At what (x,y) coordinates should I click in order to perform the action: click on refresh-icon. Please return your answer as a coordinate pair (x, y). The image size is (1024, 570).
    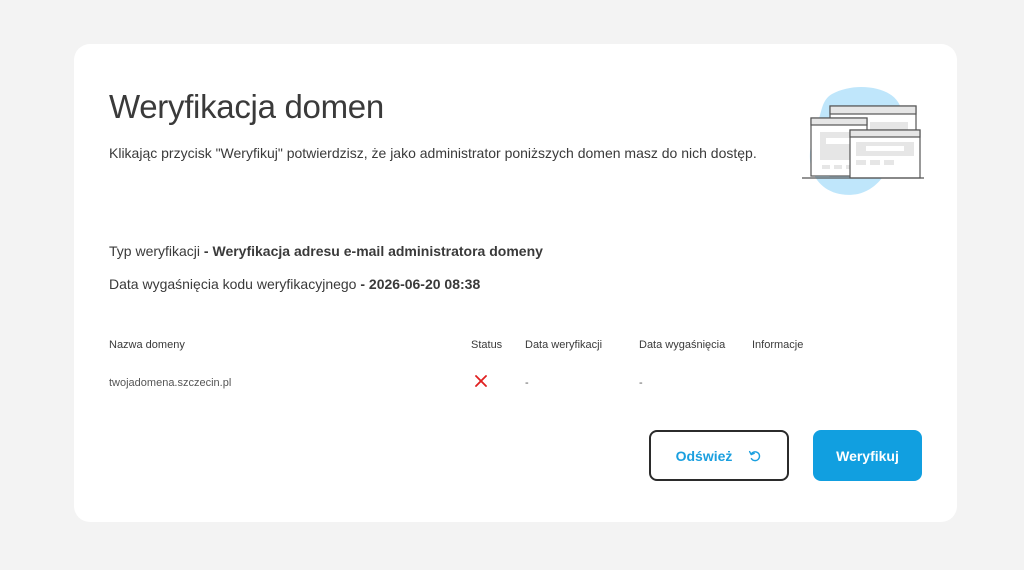
    Looking at the image, I should click on (755, 455).